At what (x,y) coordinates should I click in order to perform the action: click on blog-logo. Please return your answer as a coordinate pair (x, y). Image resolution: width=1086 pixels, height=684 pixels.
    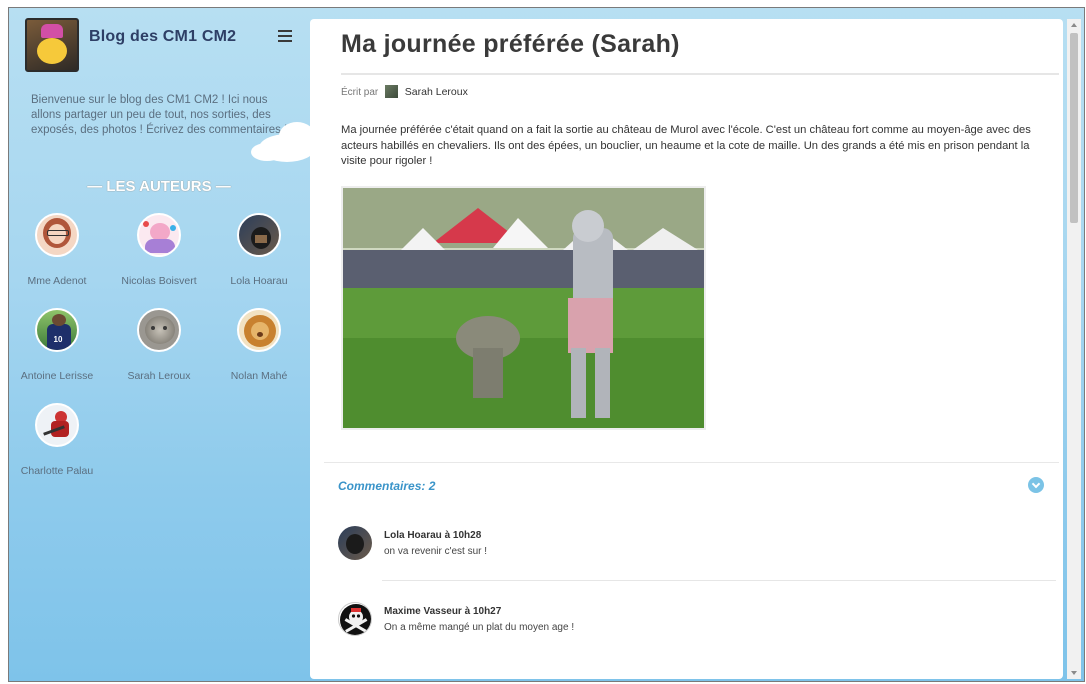
    Looking at the image, I should click on (52, 45).